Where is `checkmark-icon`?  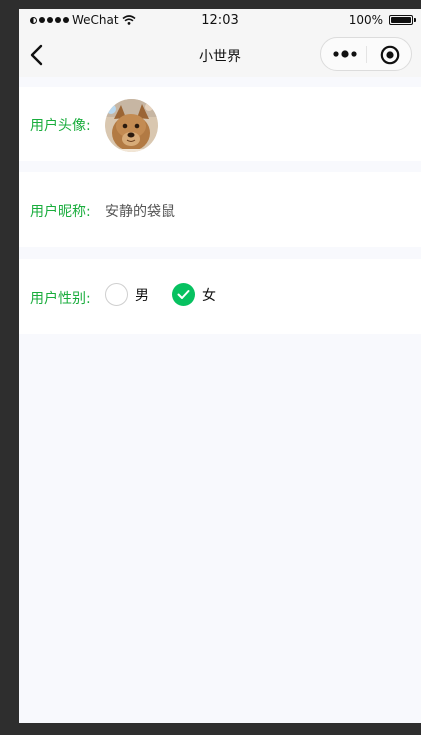
checkmark-icon is located at coordinates (183, 294).